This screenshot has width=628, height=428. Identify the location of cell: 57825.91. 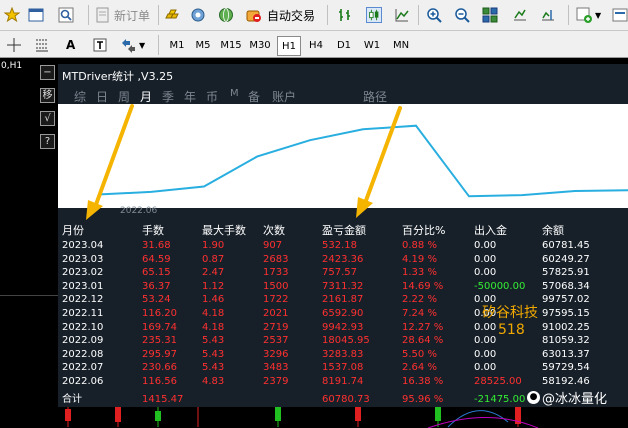
(566, 273).